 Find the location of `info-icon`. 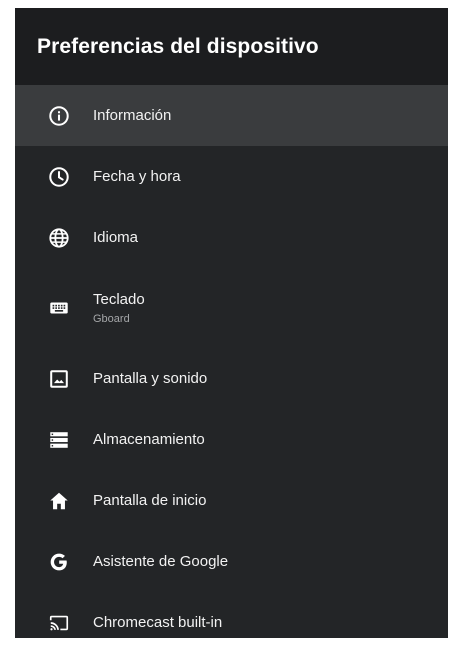

info-icon is located at coordinates (59, 116).